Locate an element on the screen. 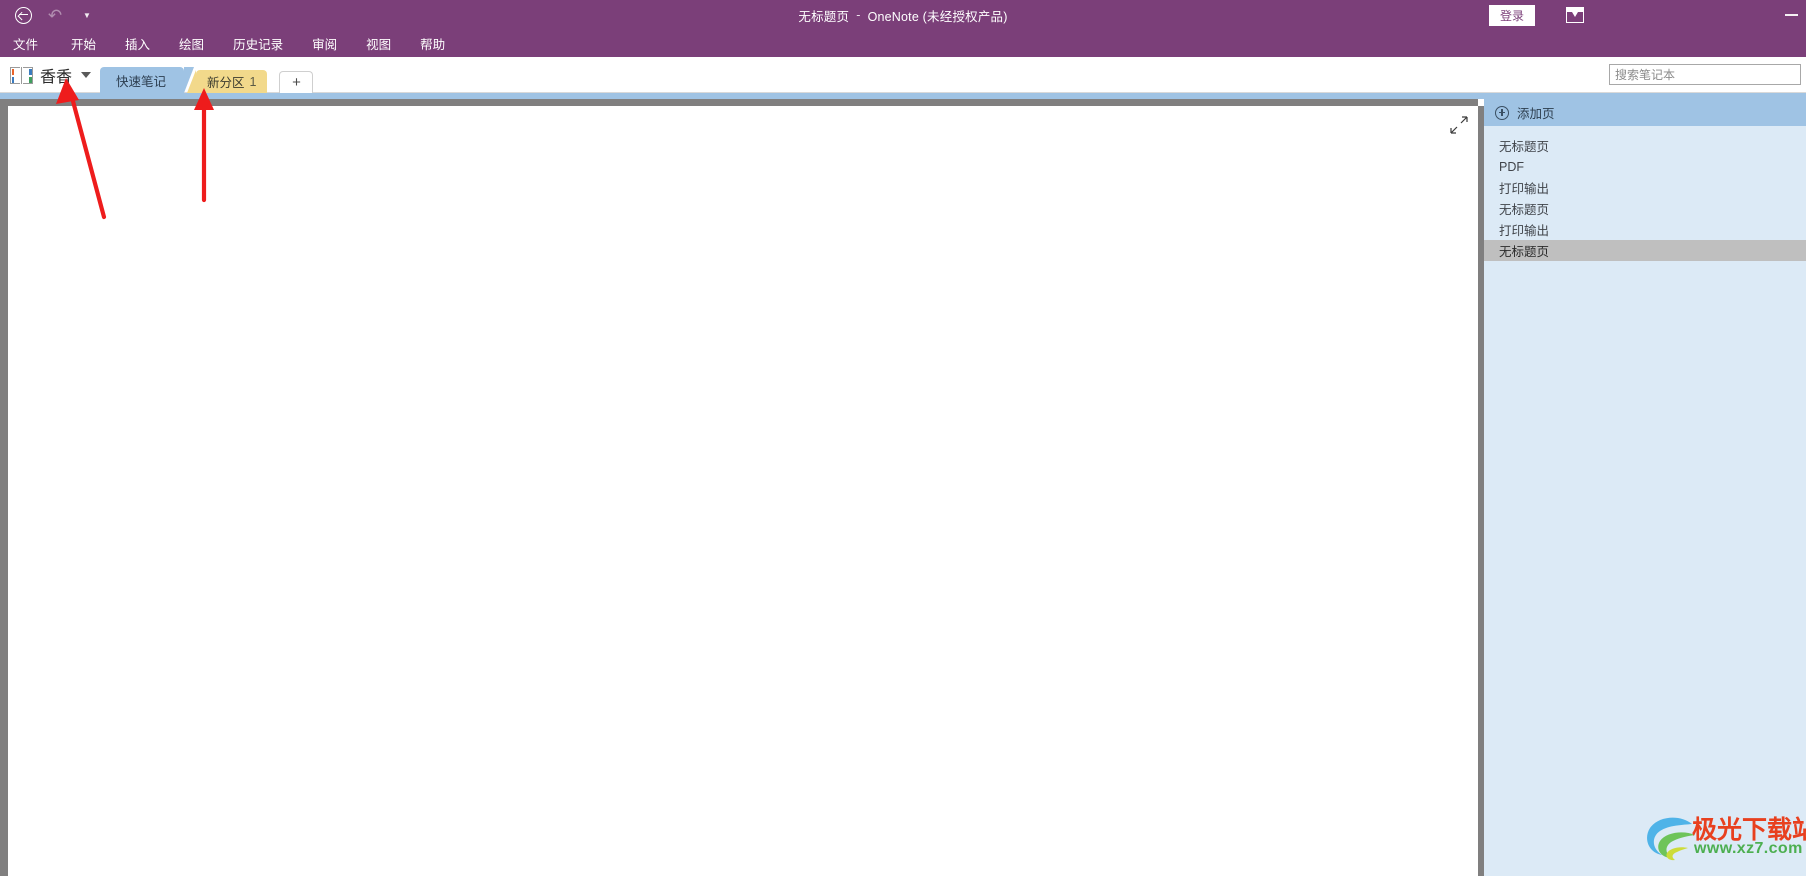  menu-item-draw: 绘图 is located at coordinates (191, 43).